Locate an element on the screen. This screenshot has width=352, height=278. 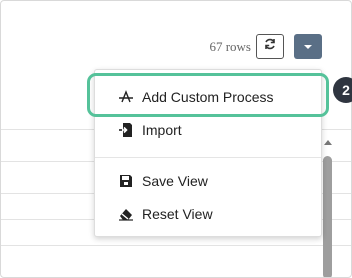
import-icon is located at coordinates (126, 130).